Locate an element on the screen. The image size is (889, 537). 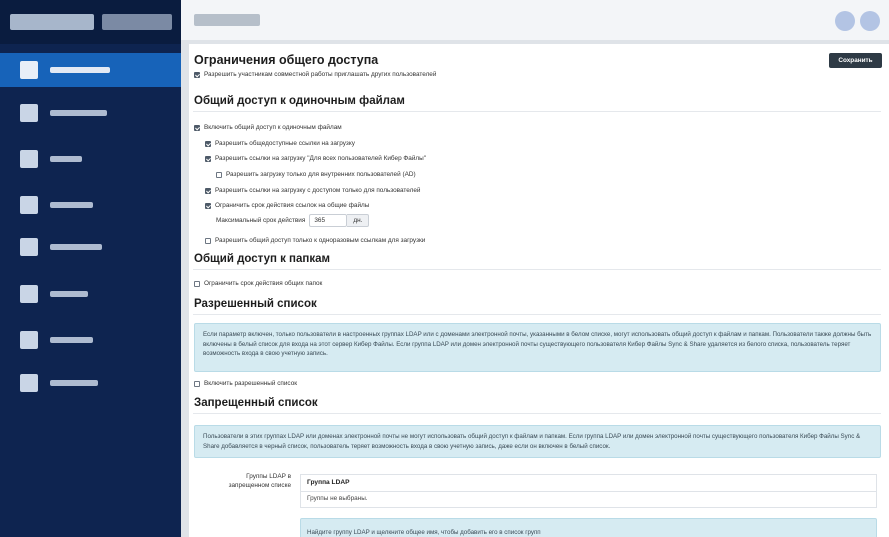
single-files-heading: Общий доступ к одиночным файлам is located at coordinates (299, 101).